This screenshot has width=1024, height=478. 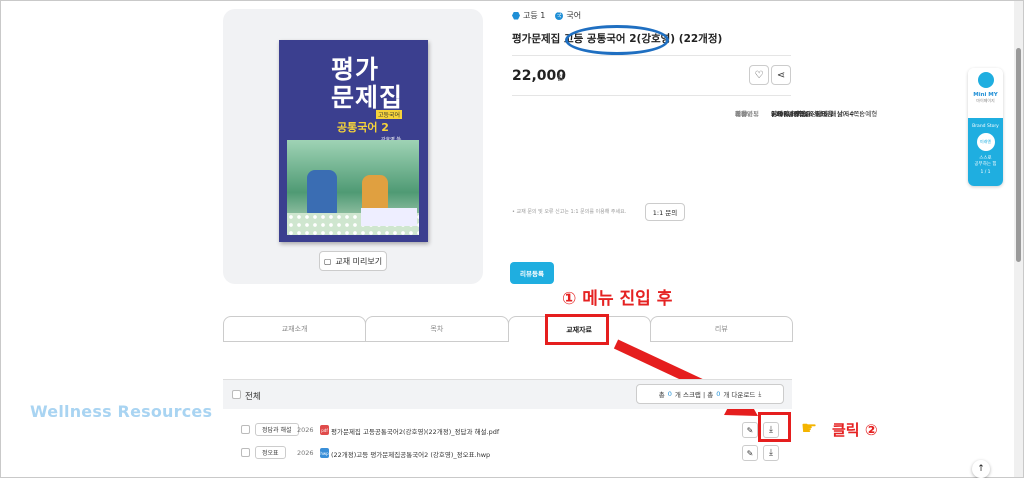 I want to click on preview-label: 교재 미리보기, so click(x=359, y=261).